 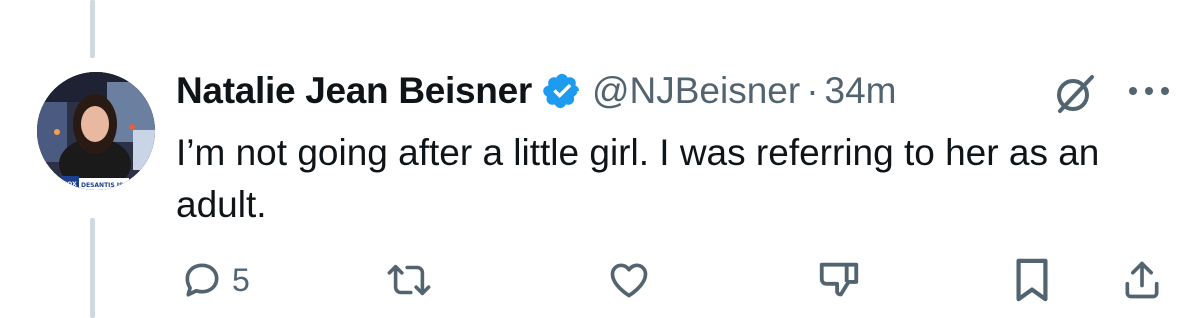 What do you see at coordinates (92, 268) in the screenshot?
I see `thread-line-bottom` at bounding box center [92, 268].